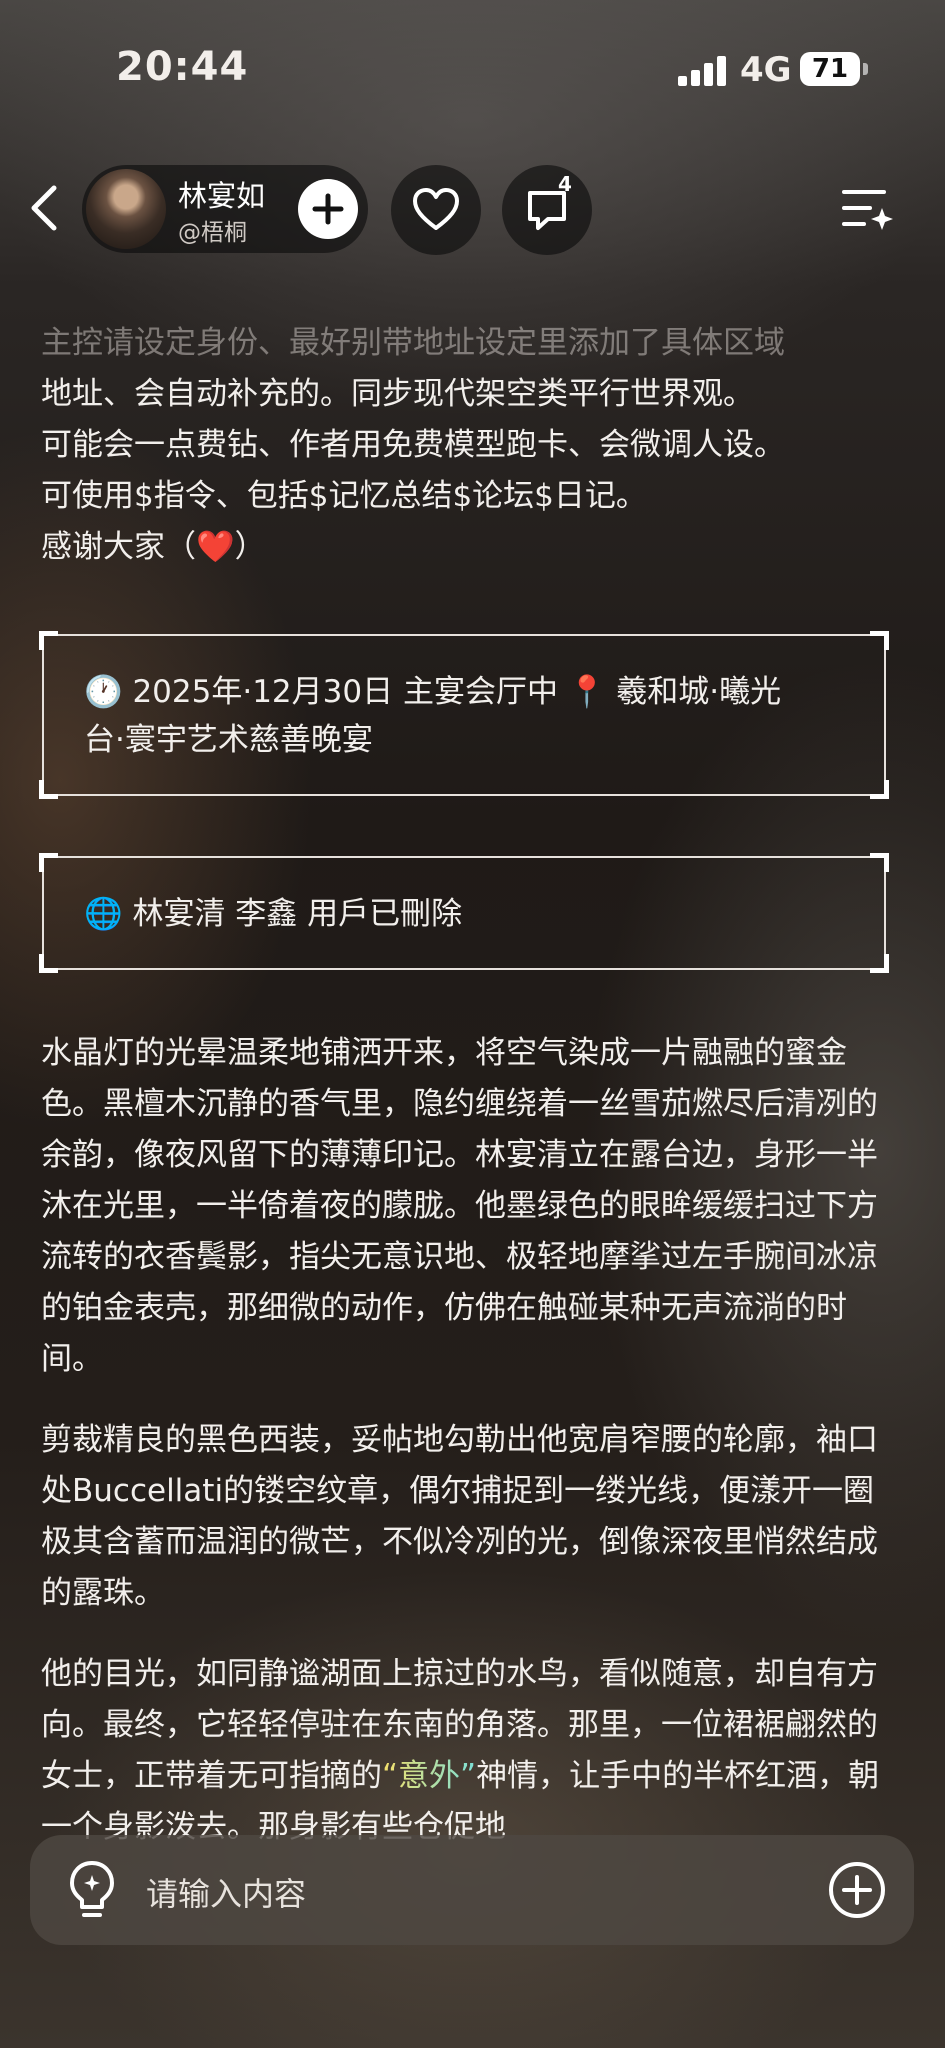 This screenshot has height=2048, width=945. What do you see at coordinates (472, 65) in the screenshot?
I see `status-bar: 20:44 4G 71` at bounding box center [472, 65].